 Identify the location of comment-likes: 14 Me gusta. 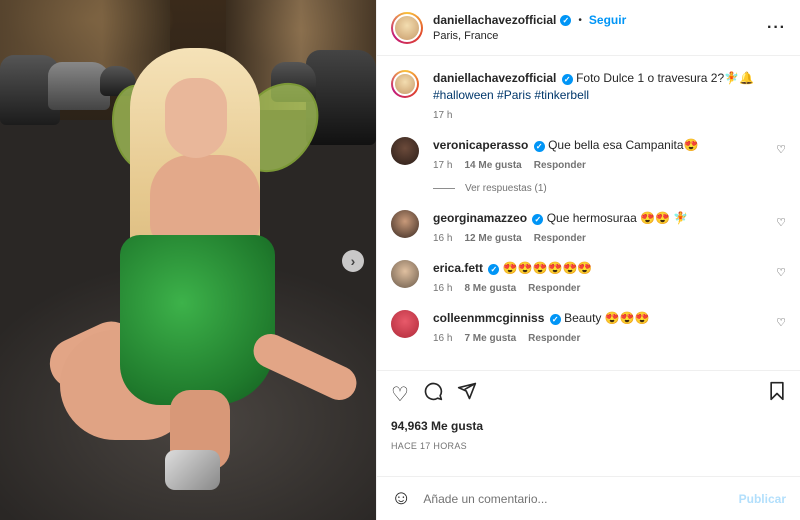
(492, 165).